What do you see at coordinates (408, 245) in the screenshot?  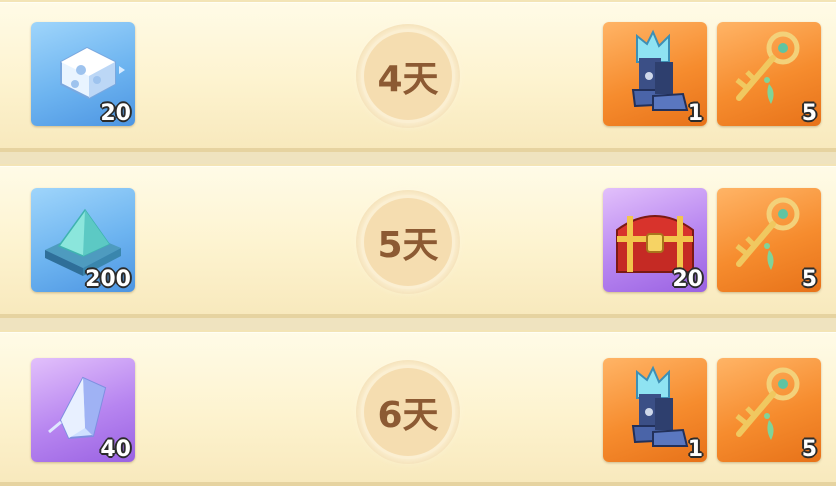 I see `day-label: 5天` at bounding box center [408, 245].